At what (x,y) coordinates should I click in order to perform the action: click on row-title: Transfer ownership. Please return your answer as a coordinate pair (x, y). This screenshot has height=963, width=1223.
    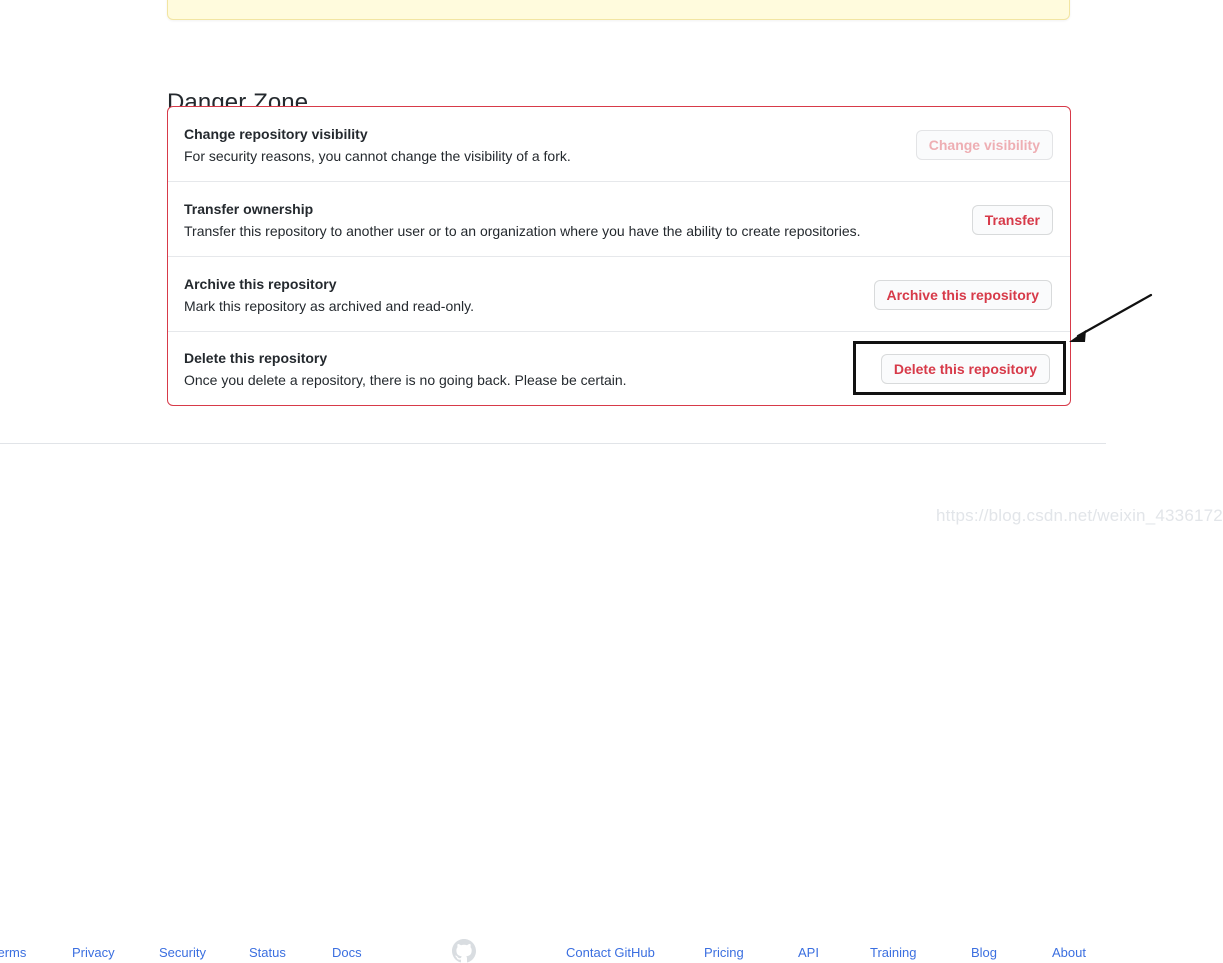
    Looking at the image, I should click on (249, 208).